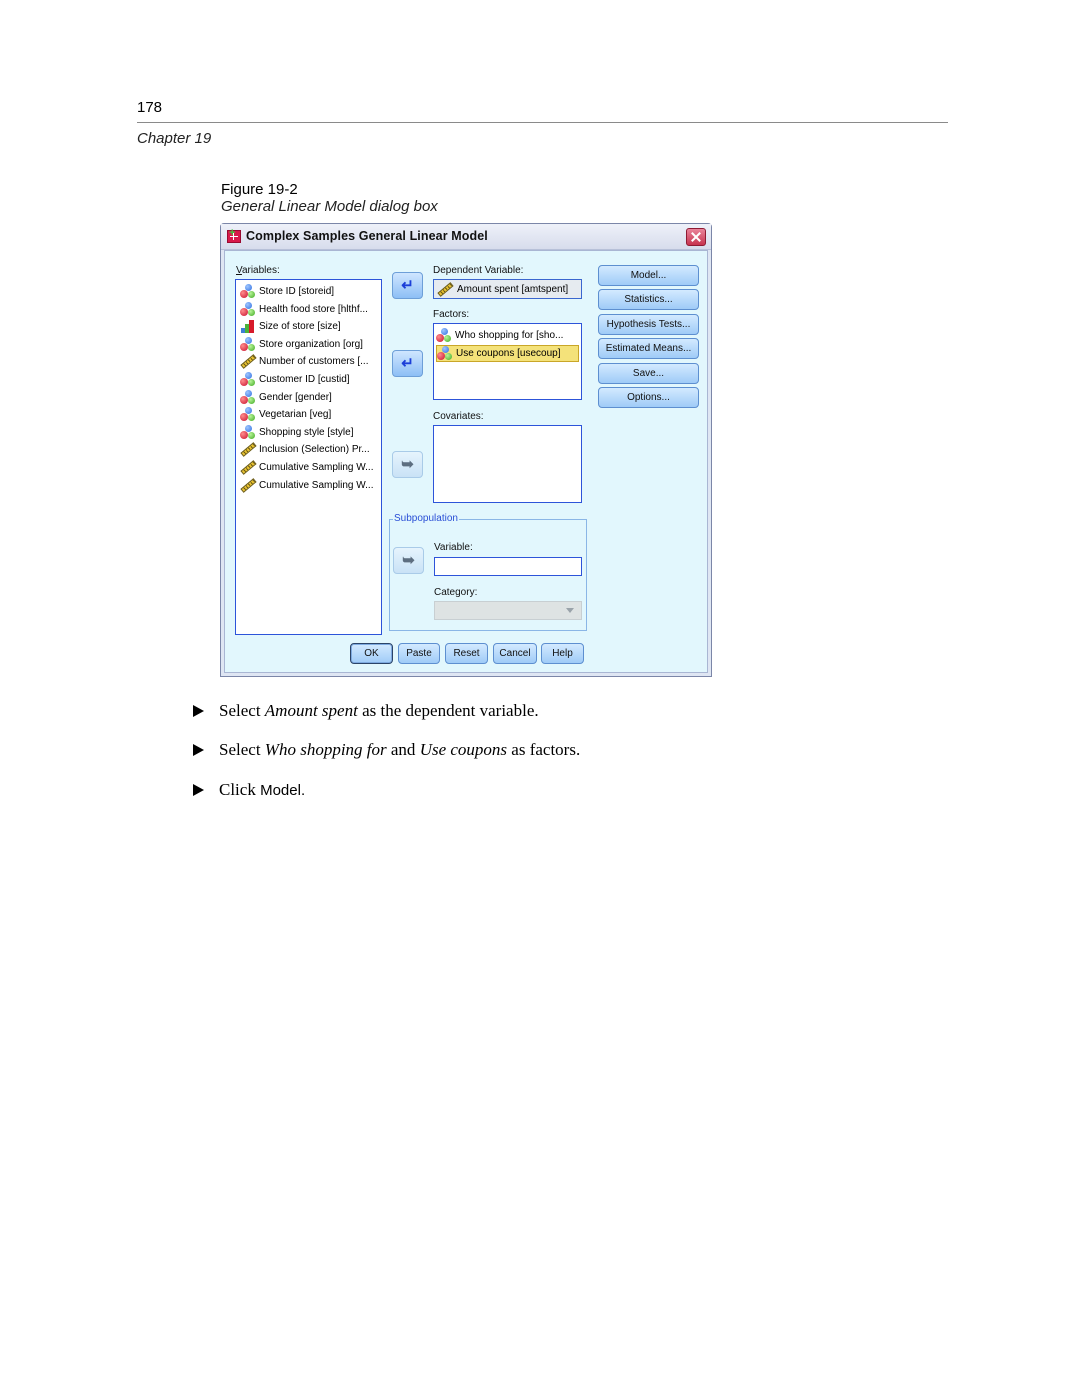 Image resolution: width=1080 pixels, height=1397 pixels. Describe the element at coordinates (174, 138) in the screenshot. I see `chapter-label: Chapter 19` at that location.